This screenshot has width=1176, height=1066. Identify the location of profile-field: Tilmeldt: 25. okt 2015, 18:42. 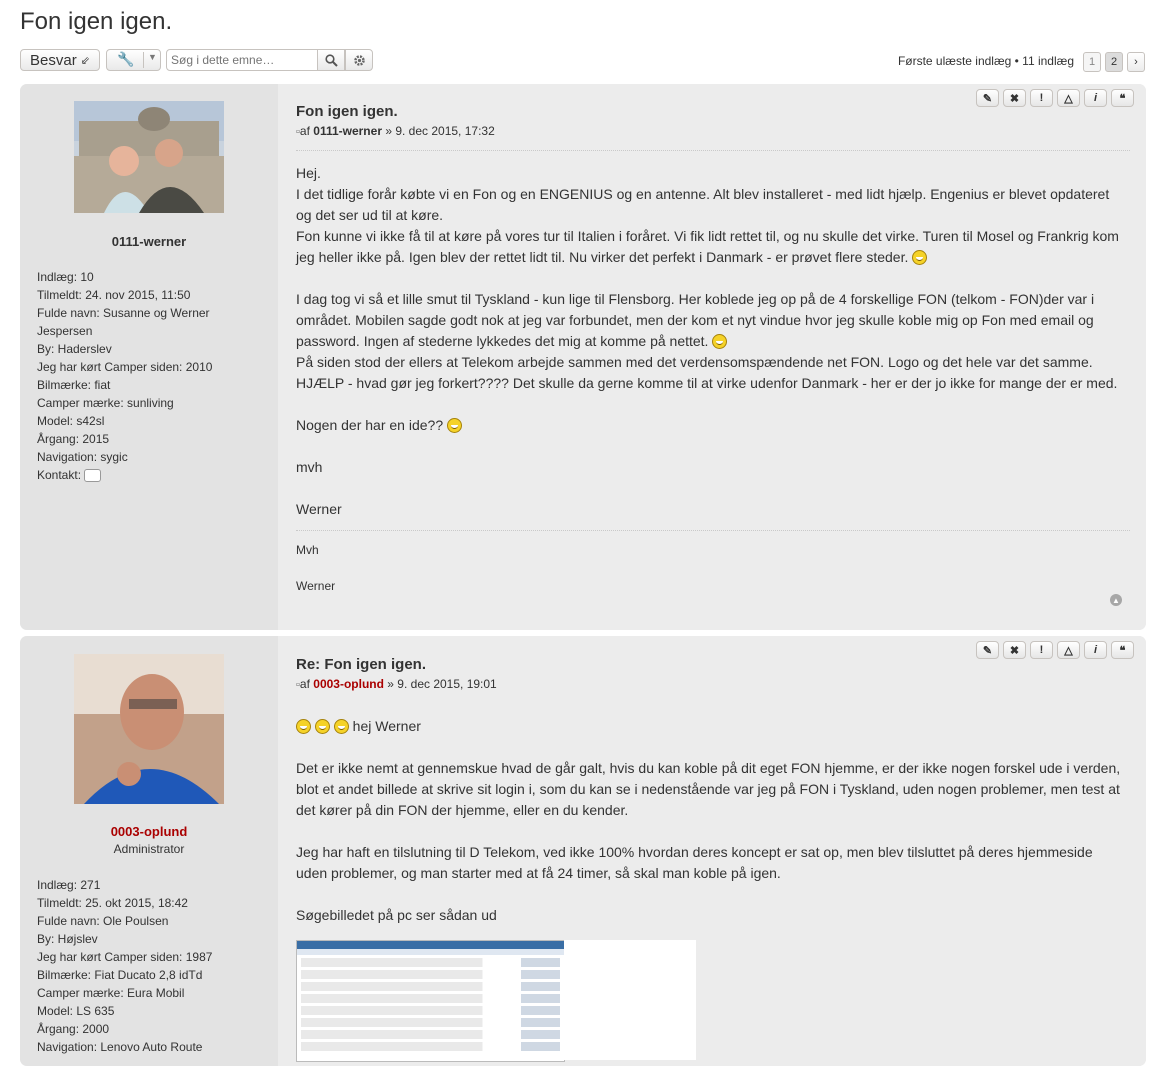
(112, 903).